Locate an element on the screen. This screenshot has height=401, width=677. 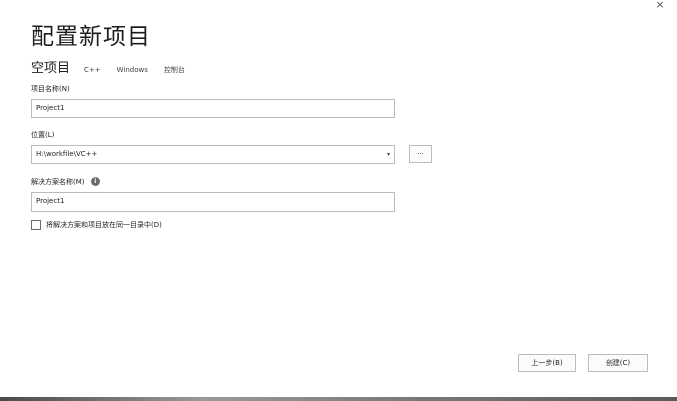
close-icon: × is located at coordinates (660, 7).